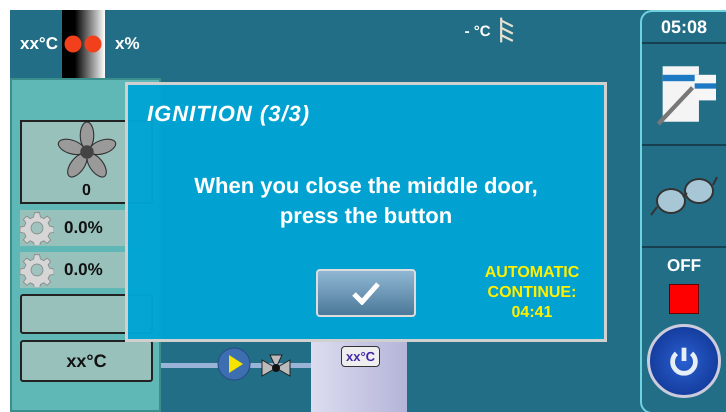 The image size is (726, 412). I want to click on confirm-button, so click(366, 293).